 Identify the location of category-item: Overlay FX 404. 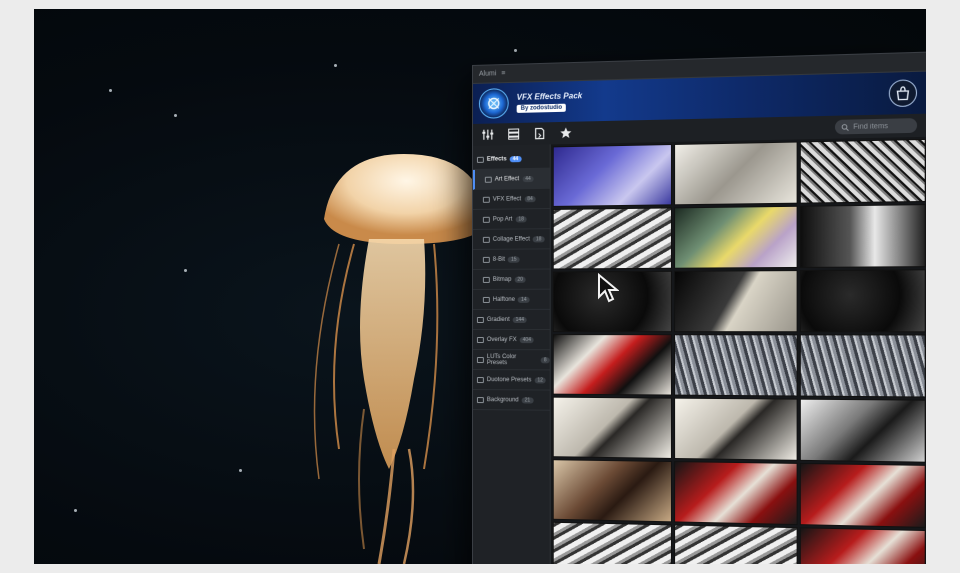
(511, 340).